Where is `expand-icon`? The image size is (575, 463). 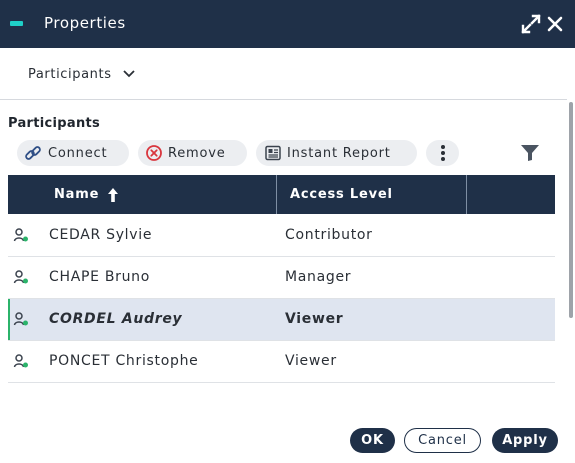
expand-icon is located at coordinates (531, 24).